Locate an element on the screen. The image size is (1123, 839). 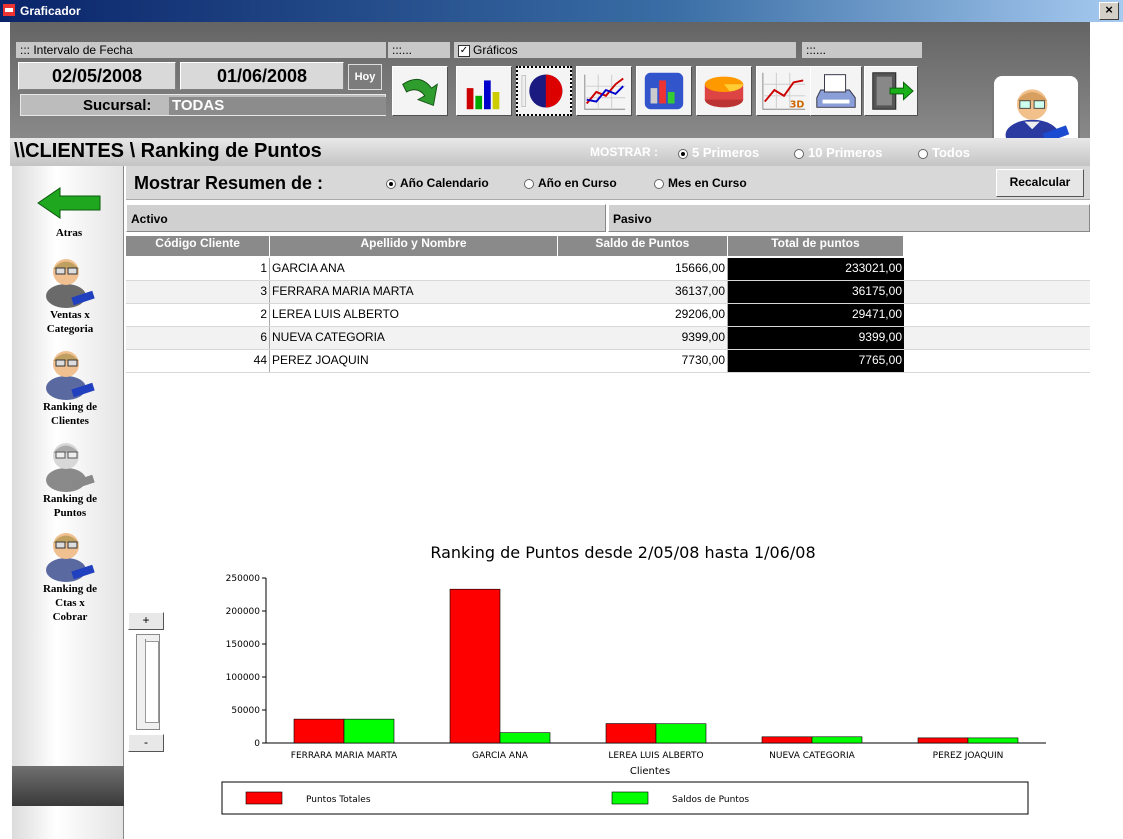
charts-checkbox: ✓ is located at coordinates (464, 50).